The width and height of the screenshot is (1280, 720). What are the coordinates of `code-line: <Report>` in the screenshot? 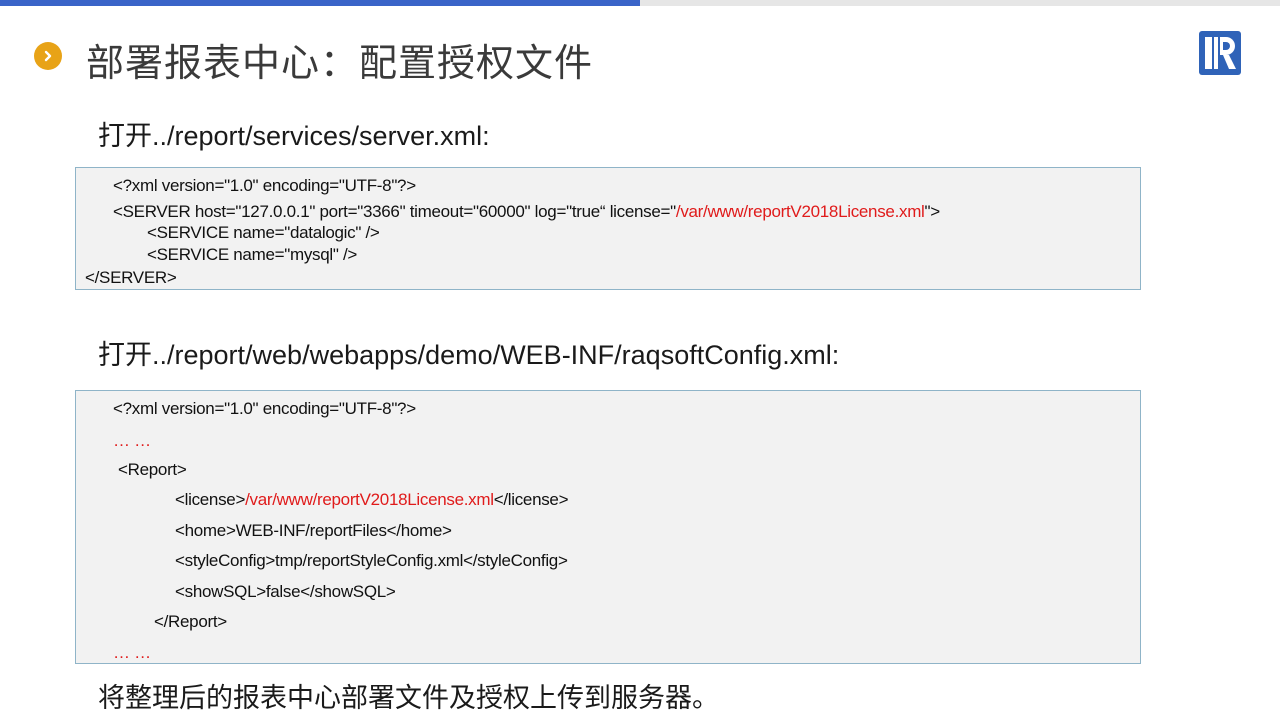 It's located at (152, 469).